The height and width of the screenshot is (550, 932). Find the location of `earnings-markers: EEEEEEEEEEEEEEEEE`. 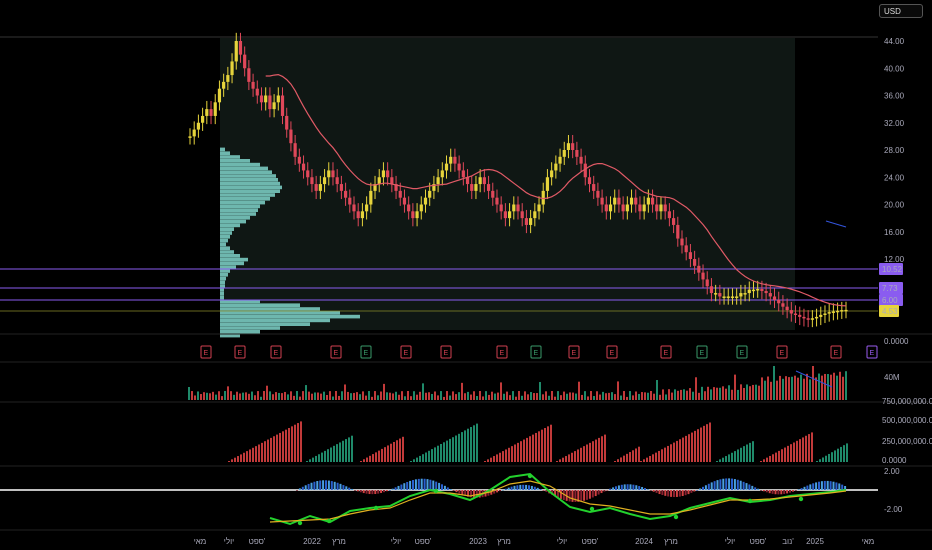

earnings-markers: EEEEEEEEEEEEEEEEE is located at coordinates (539, 352).